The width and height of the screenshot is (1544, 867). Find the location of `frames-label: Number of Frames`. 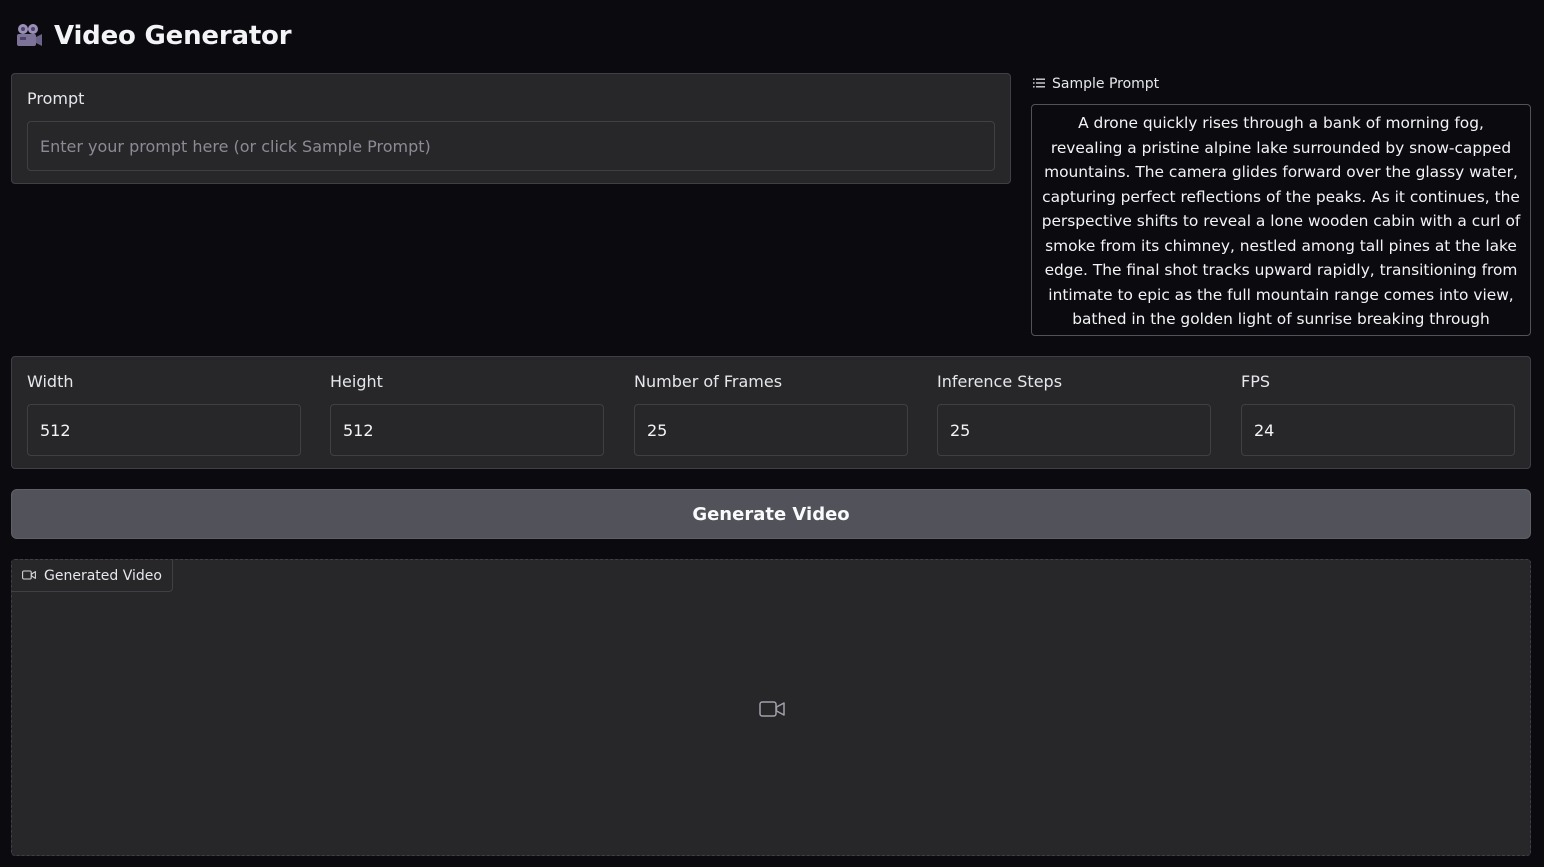

frames-label: Number of Frames is located at coordinates (708, 381).